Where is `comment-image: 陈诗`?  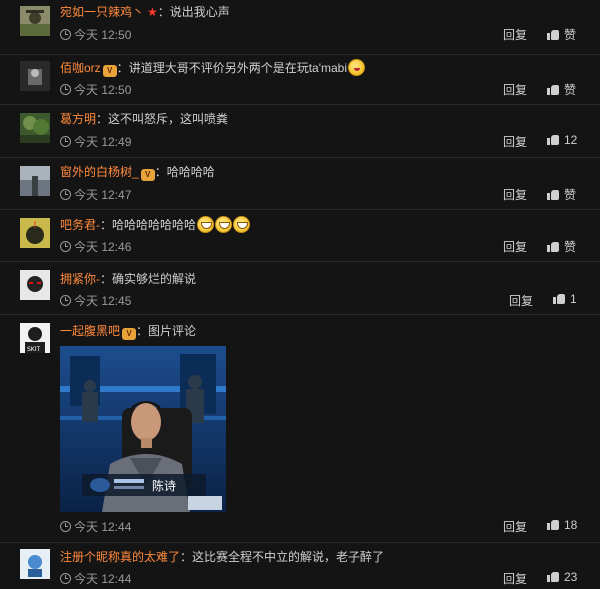 comment-image: 陈诗 is located at coordinates (143, 429).